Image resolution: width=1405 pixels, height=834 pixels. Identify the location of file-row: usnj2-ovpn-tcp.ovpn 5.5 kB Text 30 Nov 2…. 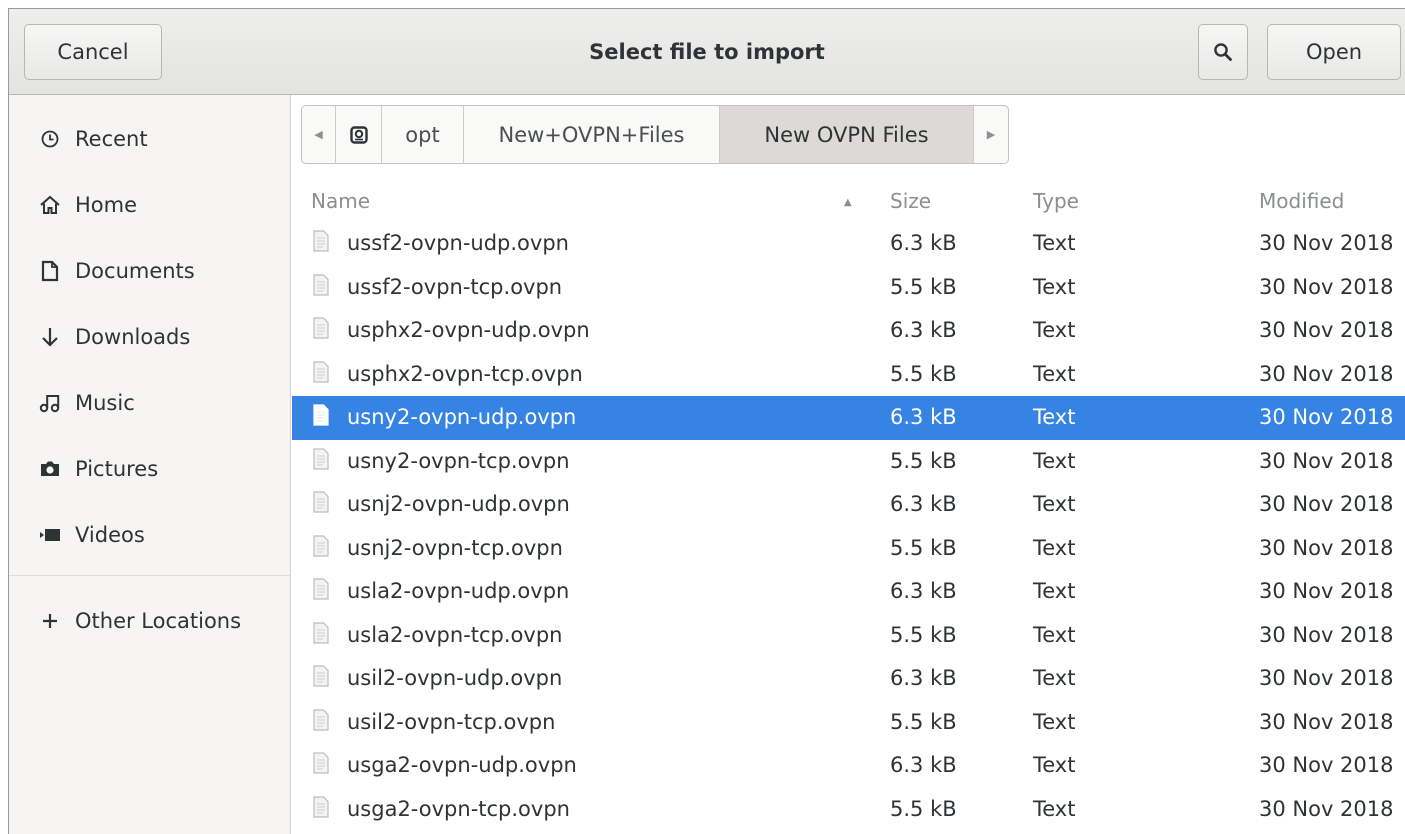
(848, 549).